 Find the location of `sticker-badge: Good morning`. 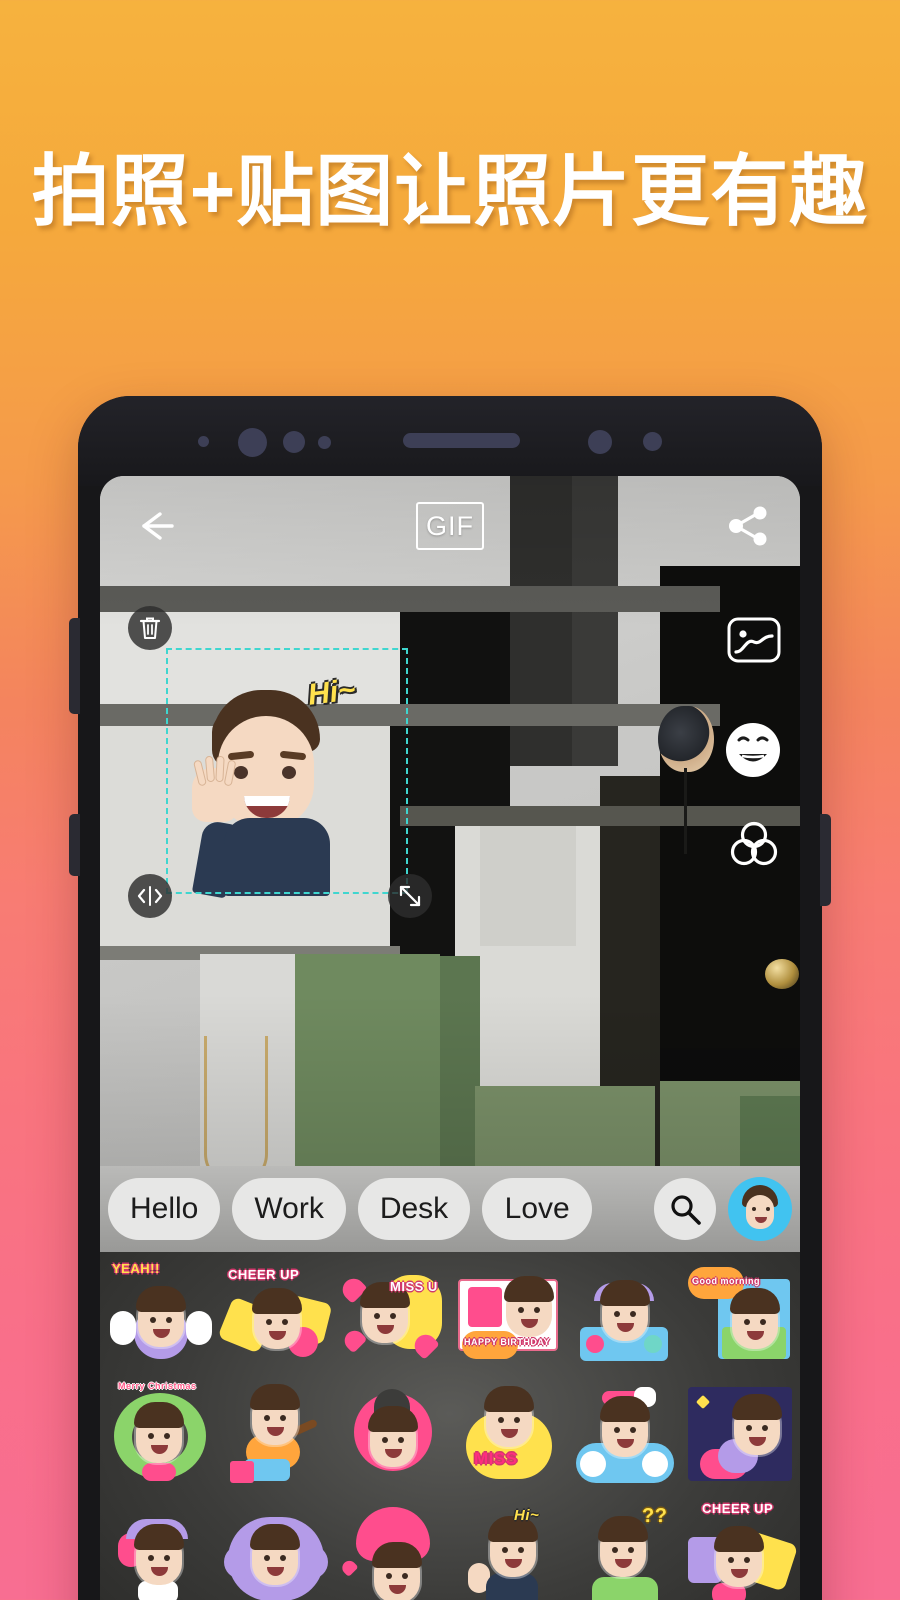

sticker-badge: Good morning is located at coordinates (726, 1281).